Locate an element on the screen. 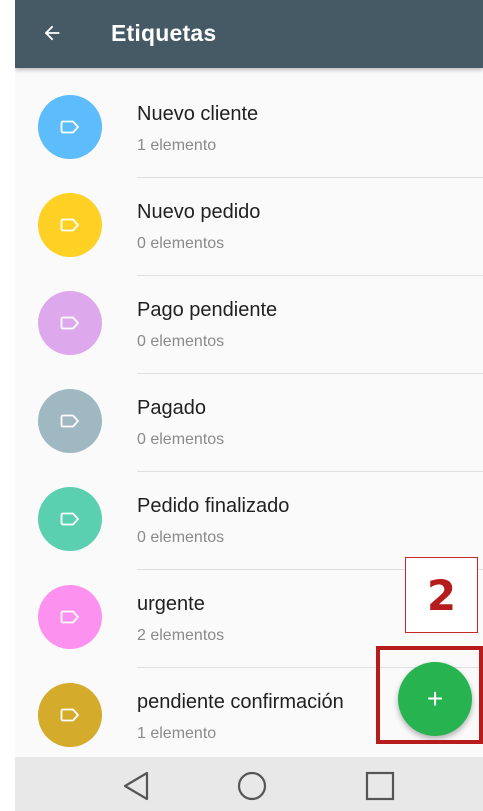 The height and width of the screenshot is (811, 483). label-text: Pagado 0 elementos is located at coordinates (310, 423).